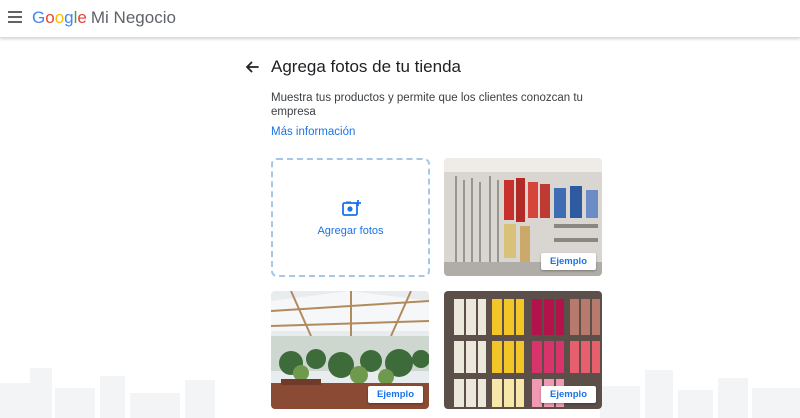 Image resolution: width=800 pixels, height=418 pixels. What do you see at coordinates (523, 217) in the screenshot?
I see `example-photo-tools: Ejemplo` at bounding box center [523, 217].